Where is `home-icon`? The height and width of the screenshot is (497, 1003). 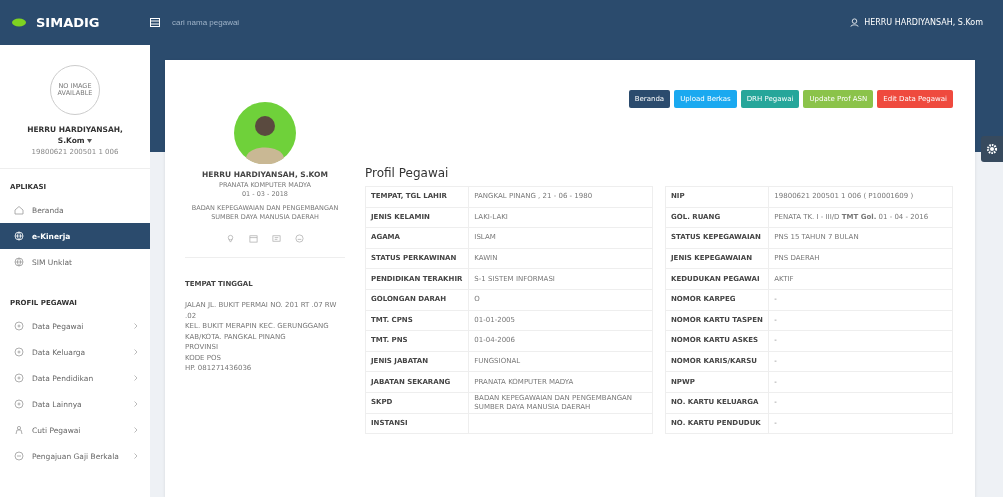
home-icon is located at coordinates (19, 210).